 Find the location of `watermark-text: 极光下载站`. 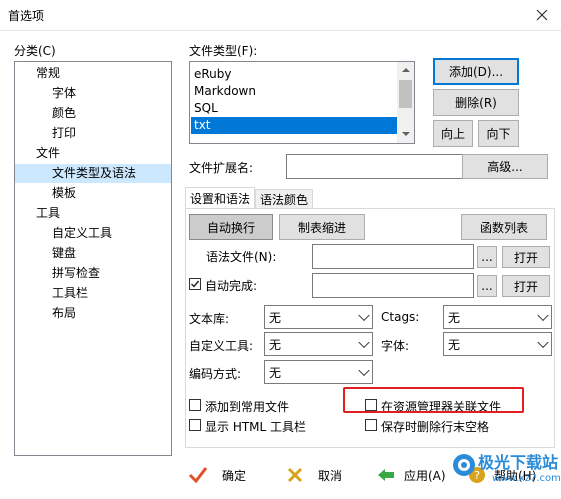

watermark-text: 极光下载站 is located at coordinates (518, 462).